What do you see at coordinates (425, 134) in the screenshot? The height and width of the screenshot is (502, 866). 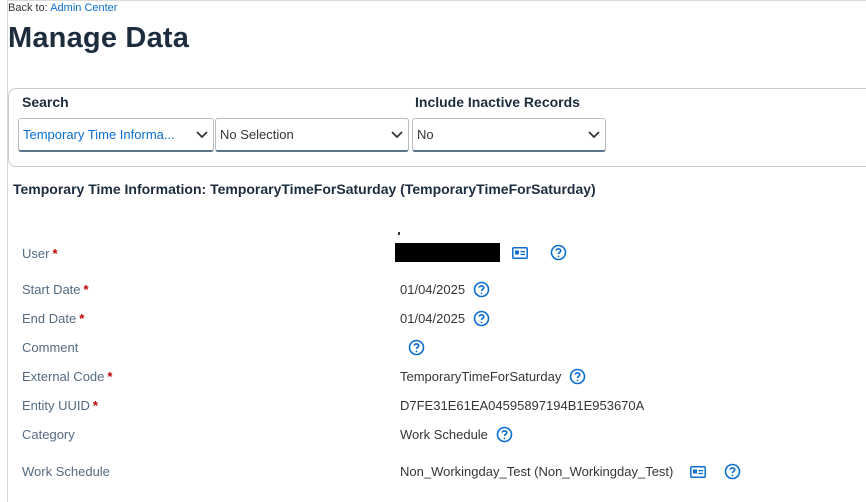 I see `include-inactive-value: No` at bounding box center [425, 134].